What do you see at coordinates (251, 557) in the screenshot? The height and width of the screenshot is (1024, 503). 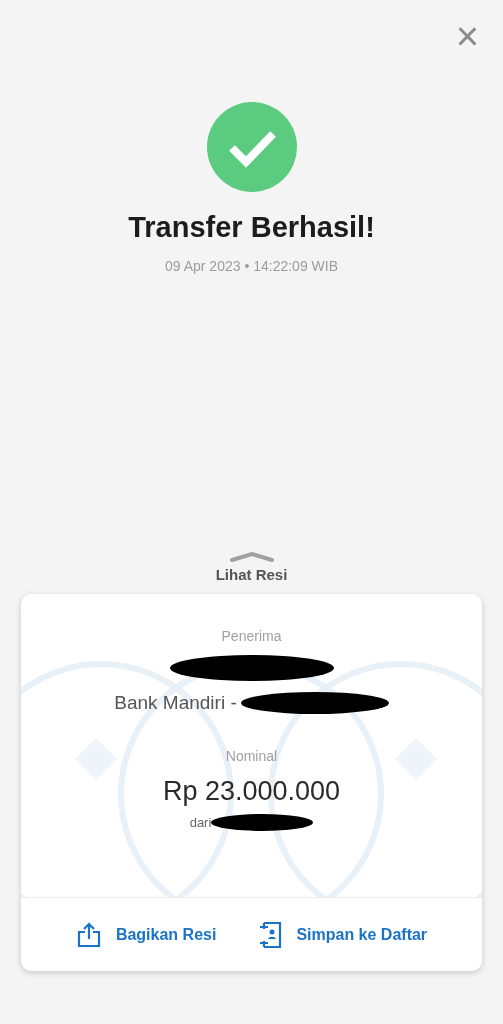 I see `chevron-up-icon` at bounding box center [251, 557].